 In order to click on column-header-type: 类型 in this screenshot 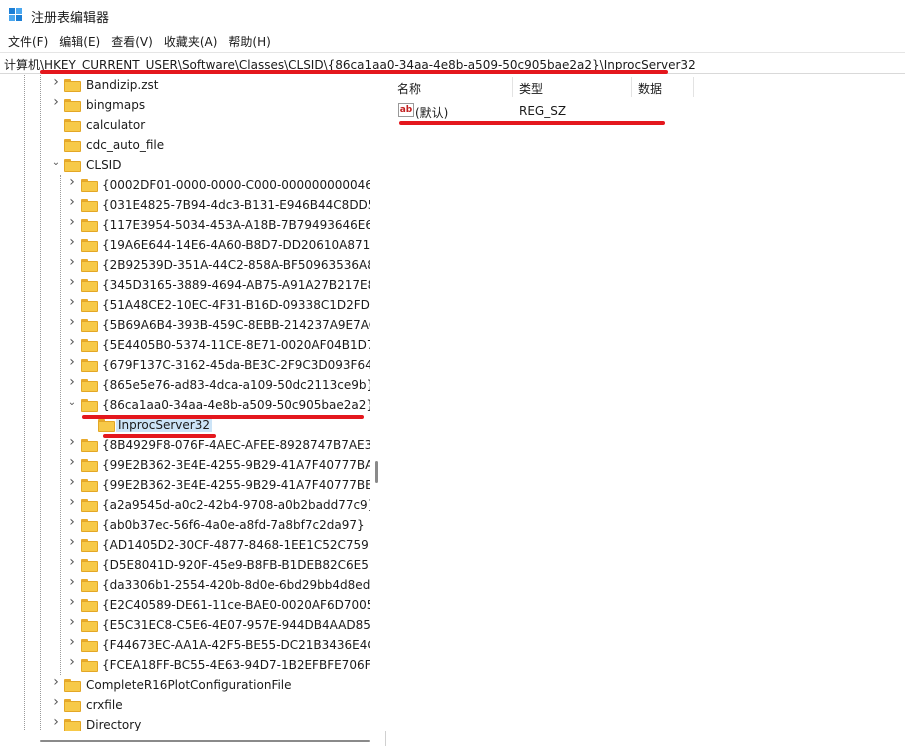, I will do `click(572, 87)`.